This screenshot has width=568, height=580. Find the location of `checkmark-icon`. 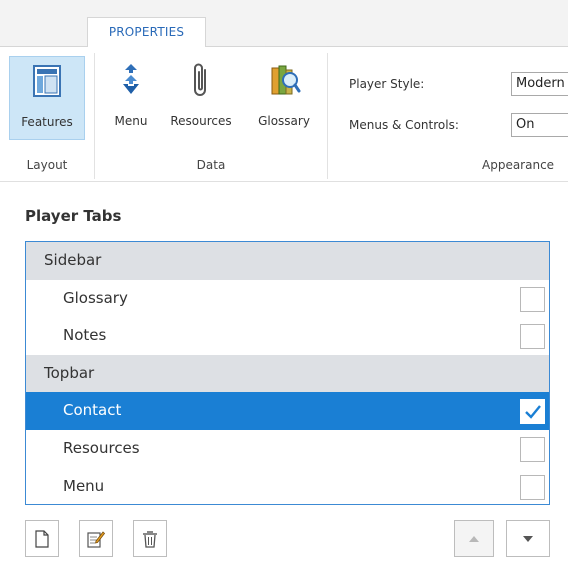

checkmark-icon is located at coordinates (533, 412).